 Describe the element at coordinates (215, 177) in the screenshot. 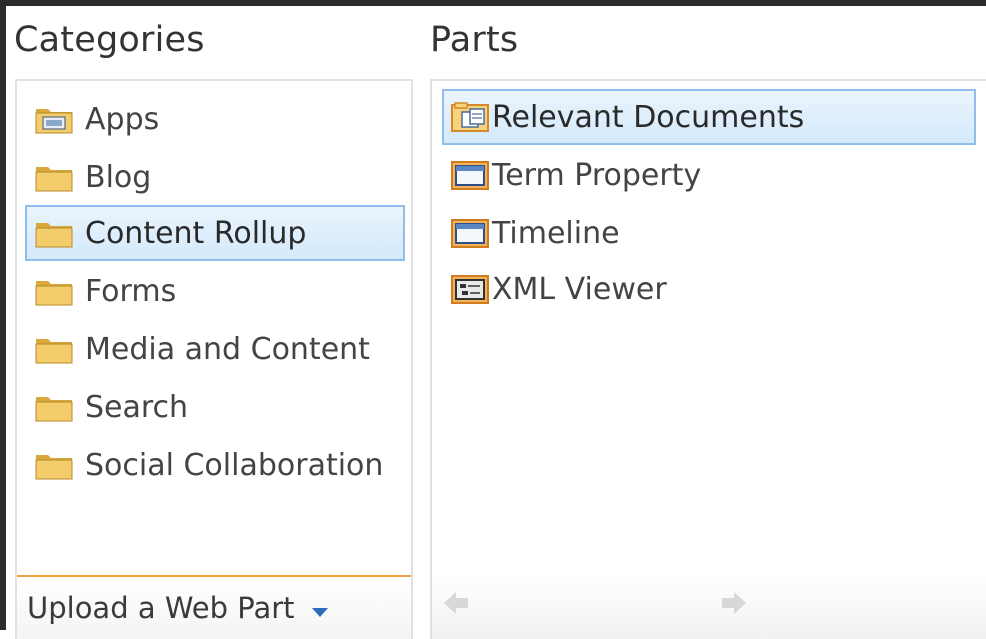

I see `category-item-blog: Blog` at that location.